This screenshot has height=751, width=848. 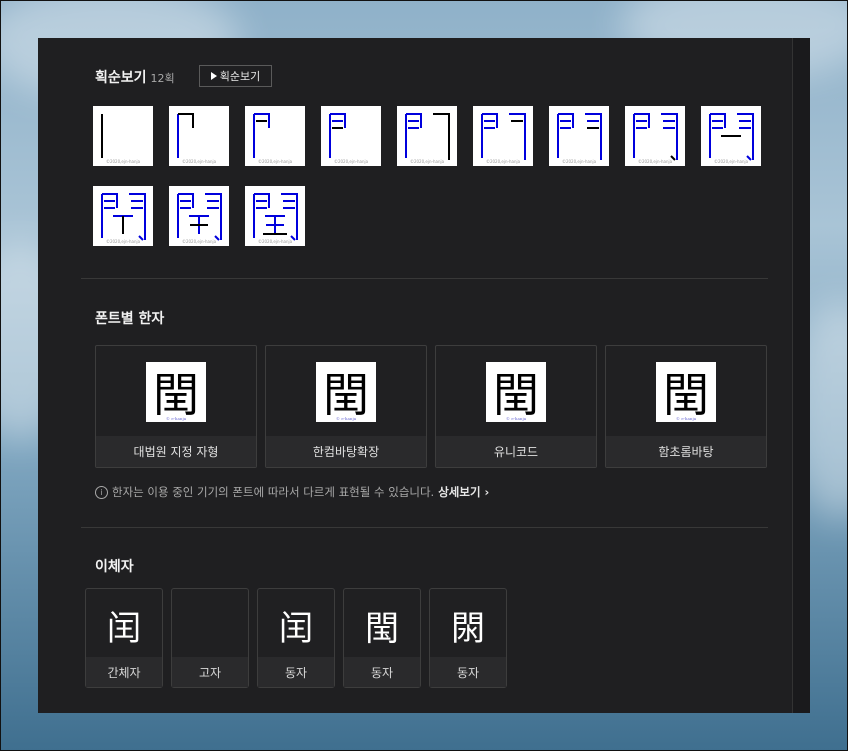 What do you see at coordinates (351, 136) in the screenshot?
I see `stroke-step-4: ©2020,ejn-hanja` at bounding box center [351, 136].